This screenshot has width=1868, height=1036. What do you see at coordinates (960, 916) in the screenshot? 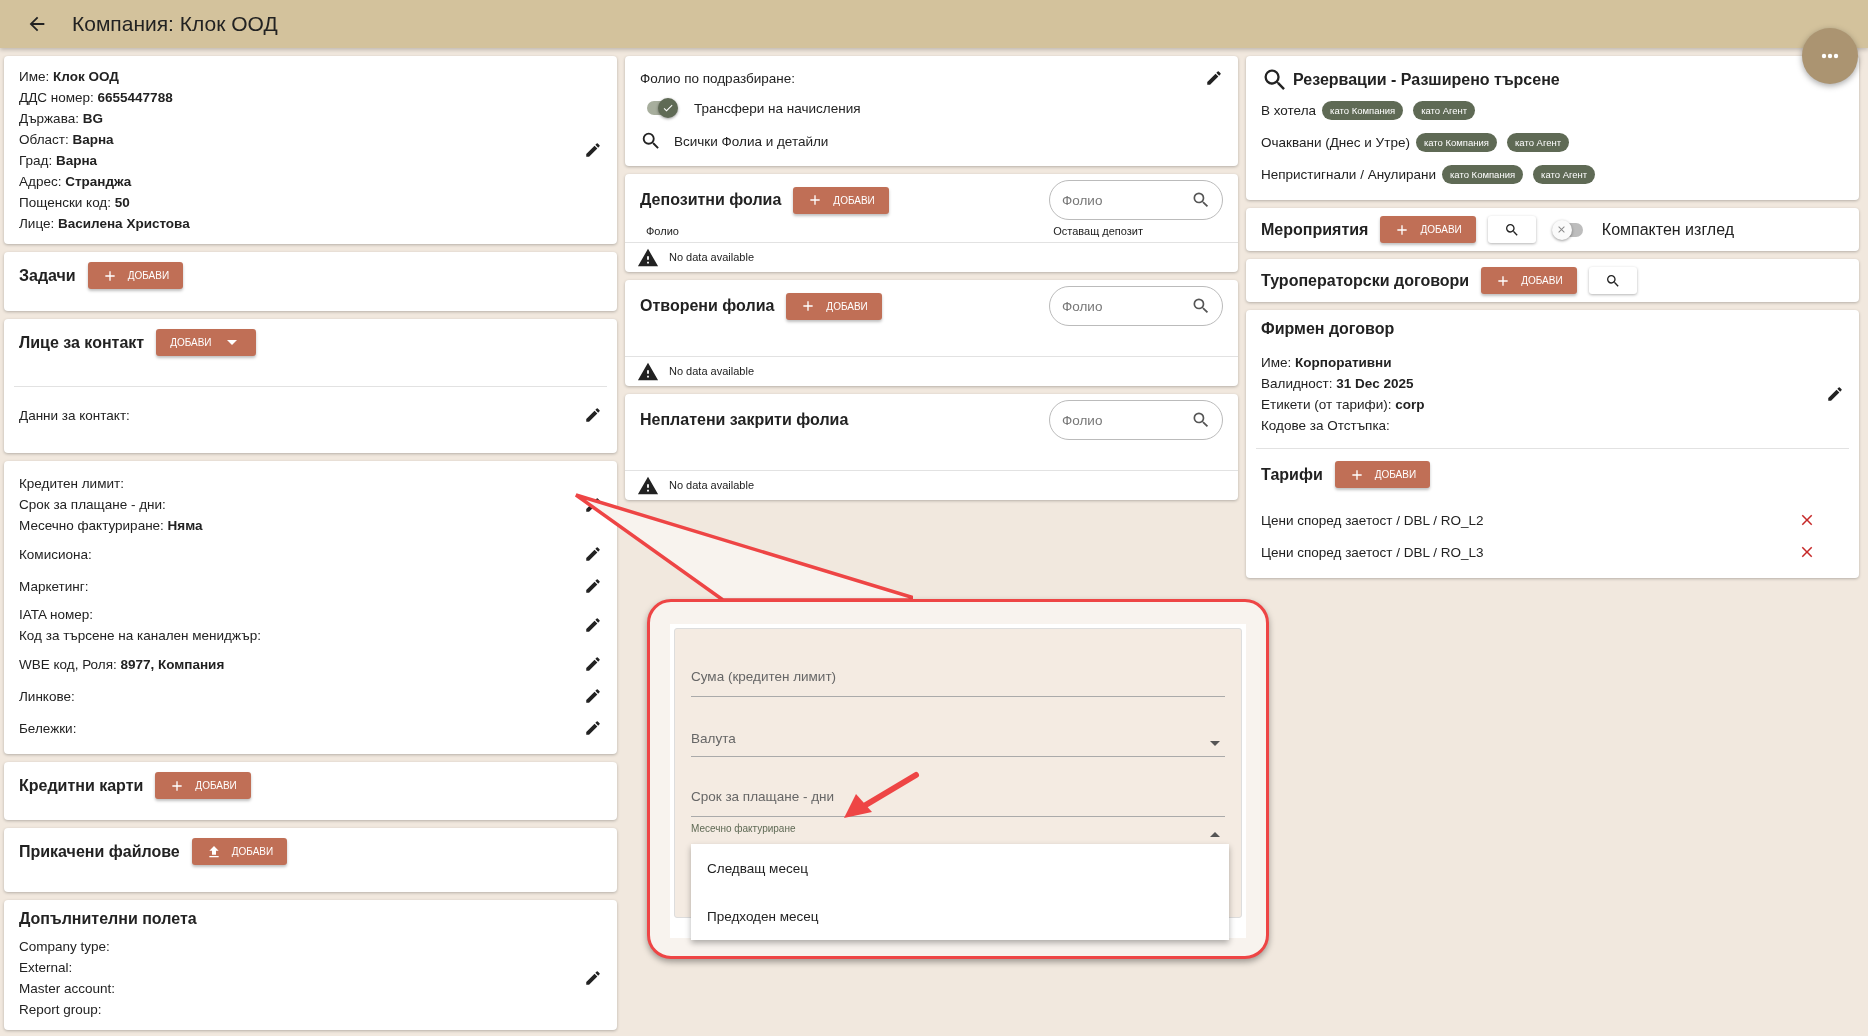
I see `menu-option: Предходен месец` at bounding box center [960, 916].